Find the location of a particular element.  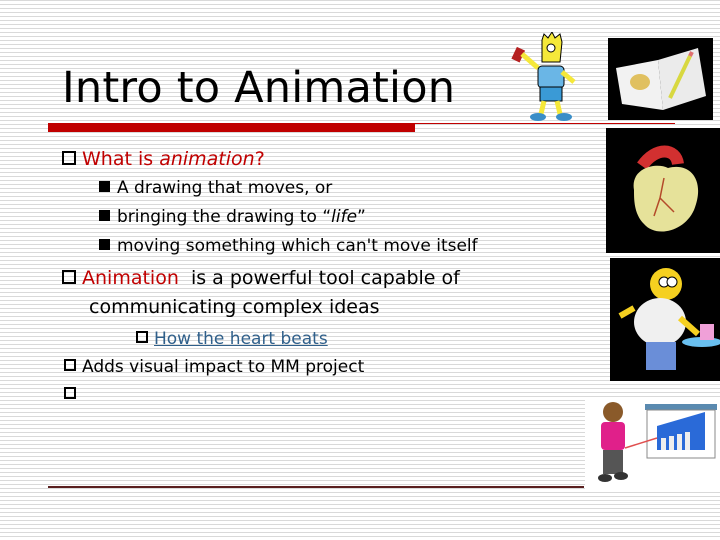

bullet-animation-powerful-tool: Animation is a powerful tool capable of is located at coordinates (261, 278).